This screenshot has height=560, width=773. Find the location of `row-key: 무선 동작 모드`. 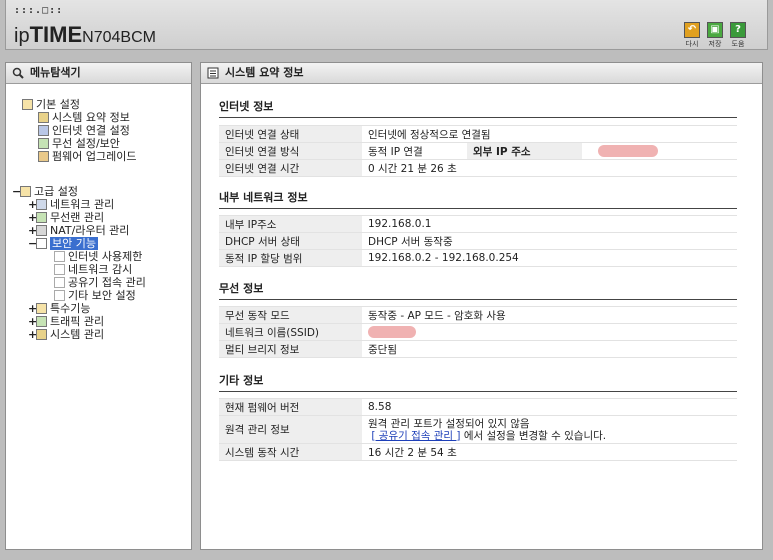

row-key: 무선 동작 모드 is located at coordinates (290, 315).